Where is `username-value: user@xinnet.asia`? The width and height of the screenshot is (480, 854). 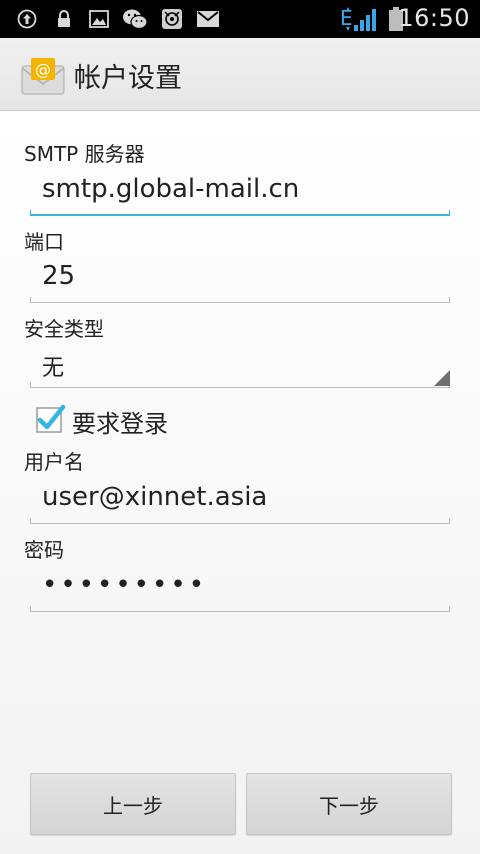 username-value: user@xinnet.asia is located at coordinates (155, 497).